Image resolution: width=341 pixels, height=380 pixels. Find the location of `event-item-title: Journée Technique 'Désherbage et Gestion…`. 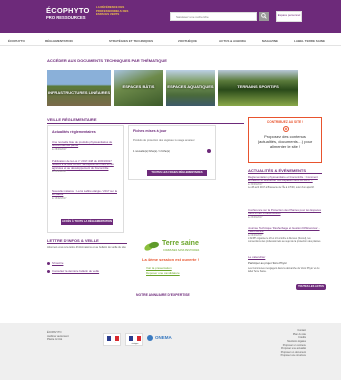

event-item-title: Journée Technique 'Désherbage et Gestion… is located at coordinates (285, 230).